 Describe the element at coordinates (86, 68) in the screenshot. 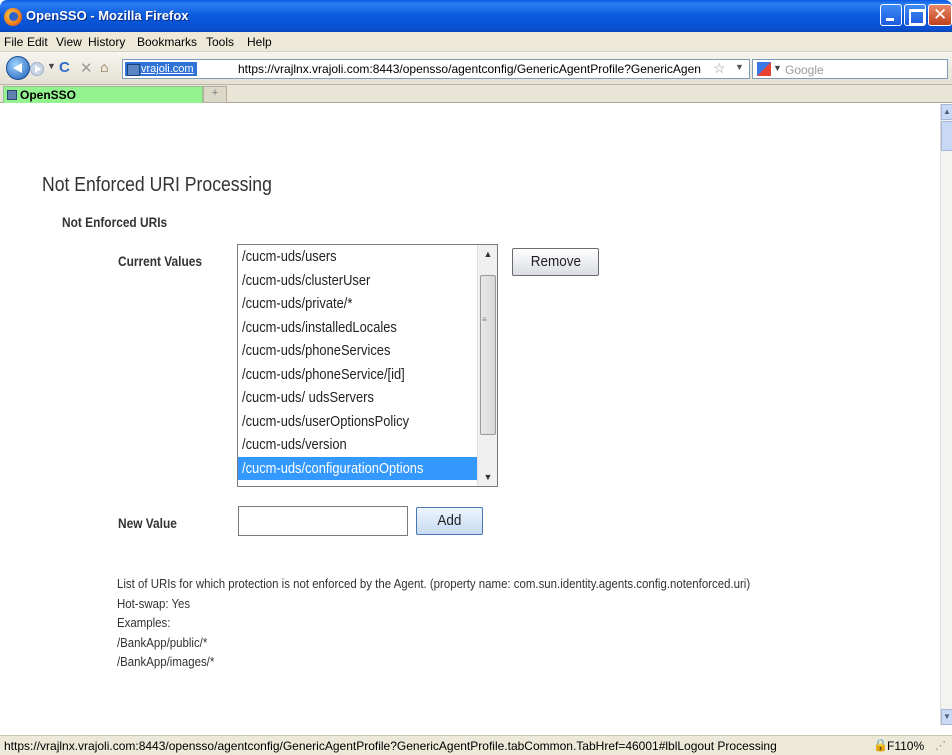

I see `stop-icon: ✕` at that location.